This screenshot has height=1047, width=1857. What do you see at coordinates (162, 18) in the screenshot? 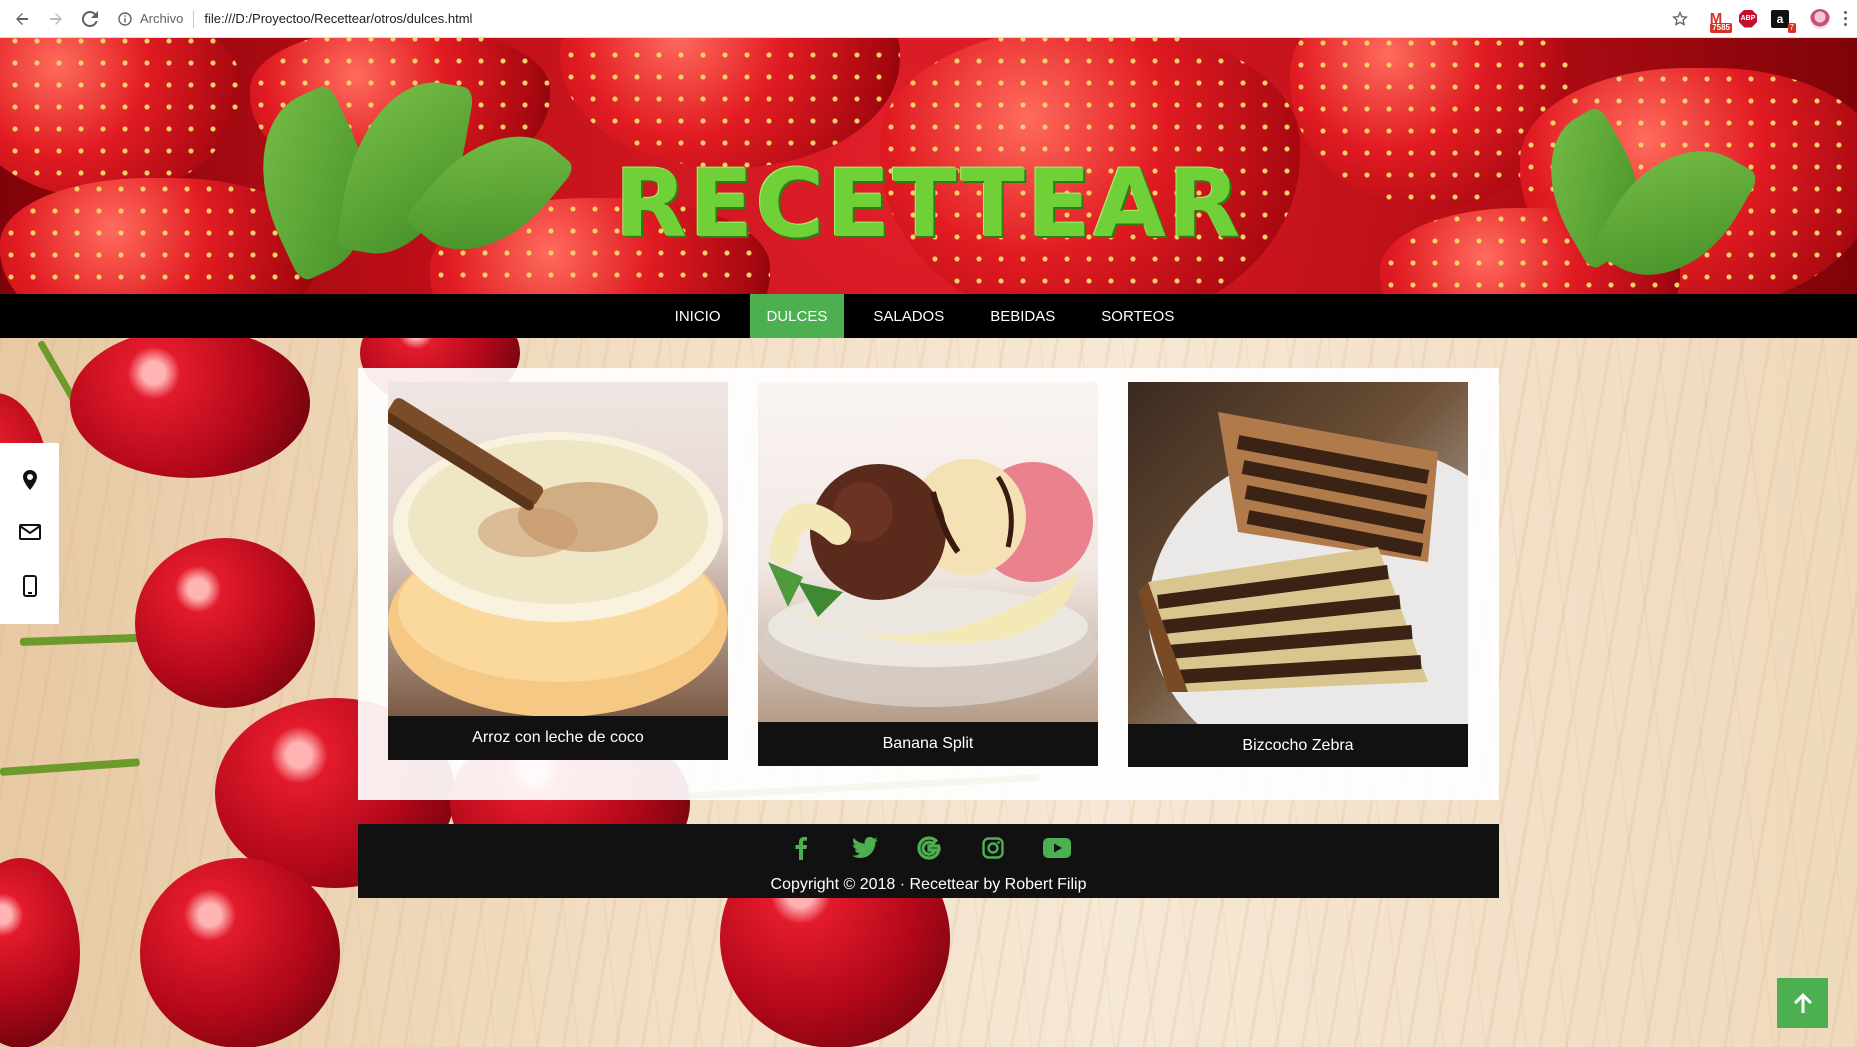
I see `security-label: Archivo` at bounding box center [162, 18].